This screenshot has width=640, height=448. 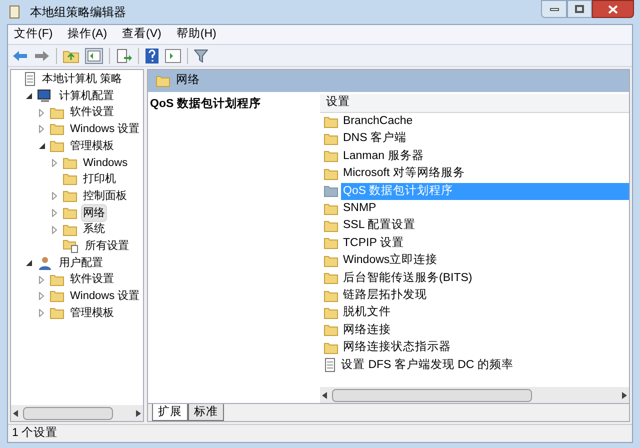 I want to click on list-item: 链路层拓扑发现, so click(x=485, y=295).